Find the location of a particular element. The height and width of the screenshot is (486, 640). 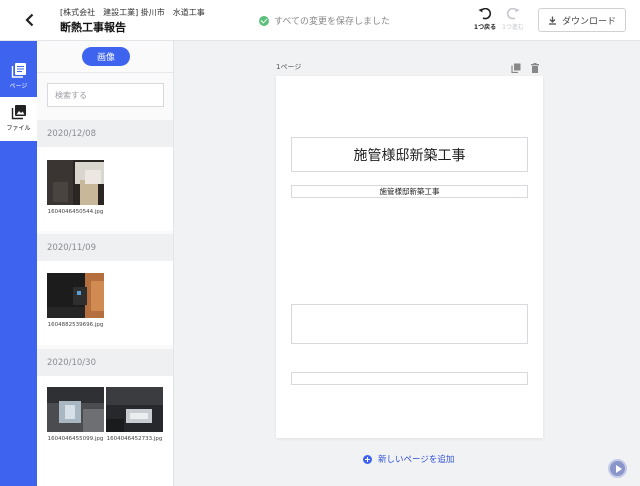

left-rail: ページ ファイル is located at coordinates (18, 263).